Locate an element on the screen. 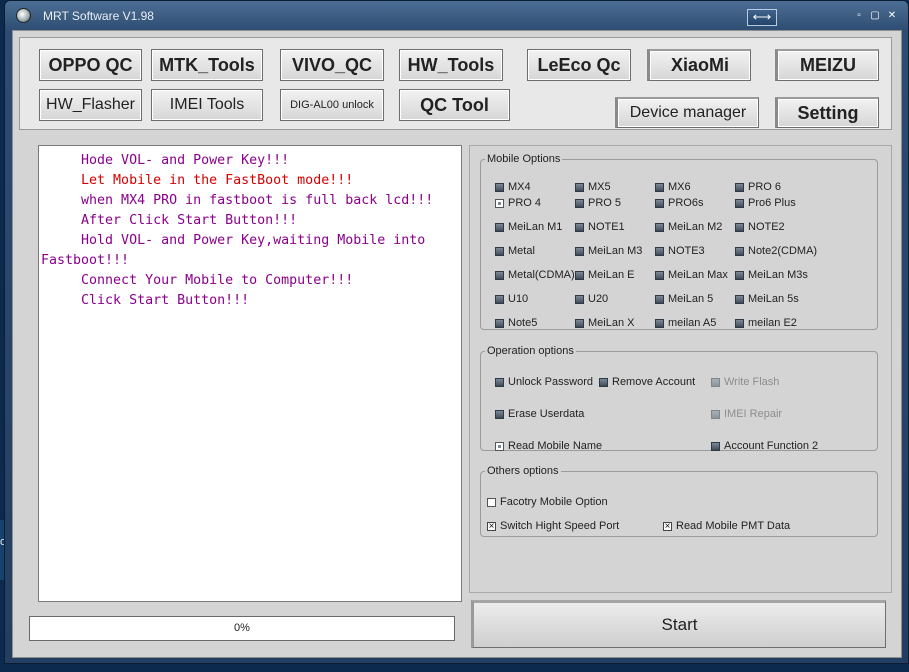 This screenshot has height=672, width=909. mobile-option: PRO 4 is located at coordinates (518, 203).